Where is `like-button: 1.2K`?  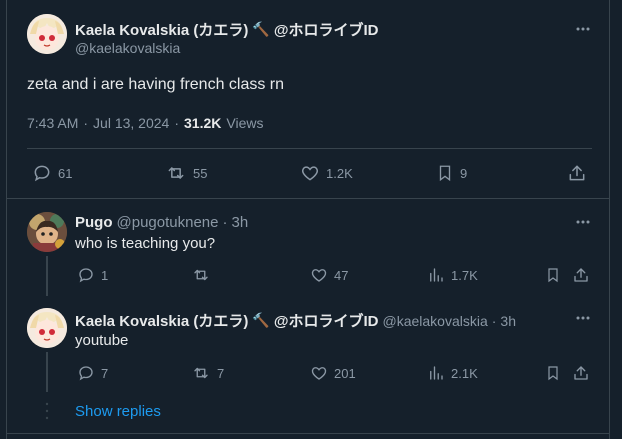
like-button: 1.2K is located at coordinates (326, 173).